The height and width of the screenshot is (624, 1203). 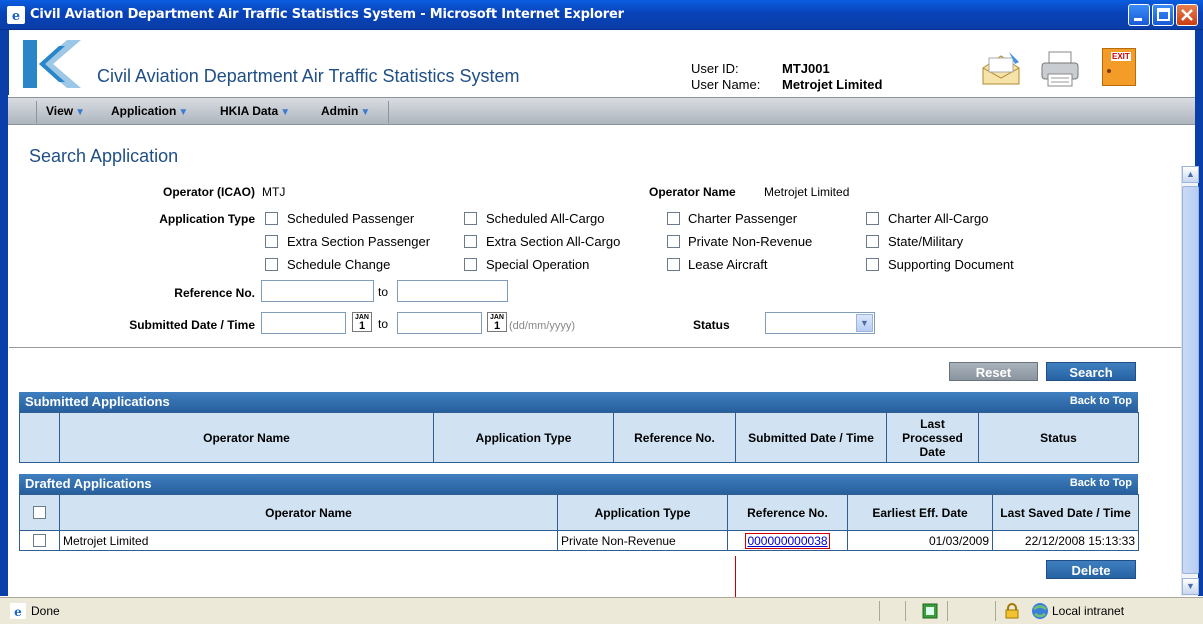 I want to click on date-format-hint: (dd/mm/yyyy), so click(x=542, y=326).